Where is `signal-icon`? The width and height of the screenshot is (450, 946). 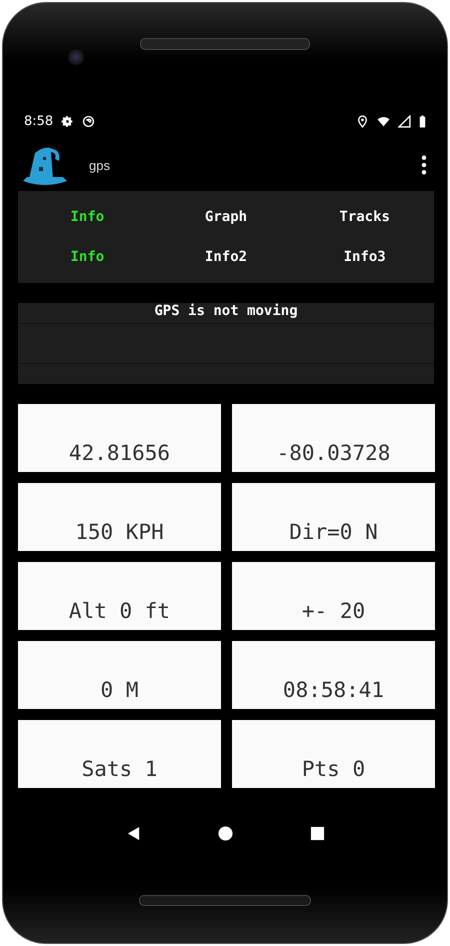
signal-icon is located at coordinates (404, 121).